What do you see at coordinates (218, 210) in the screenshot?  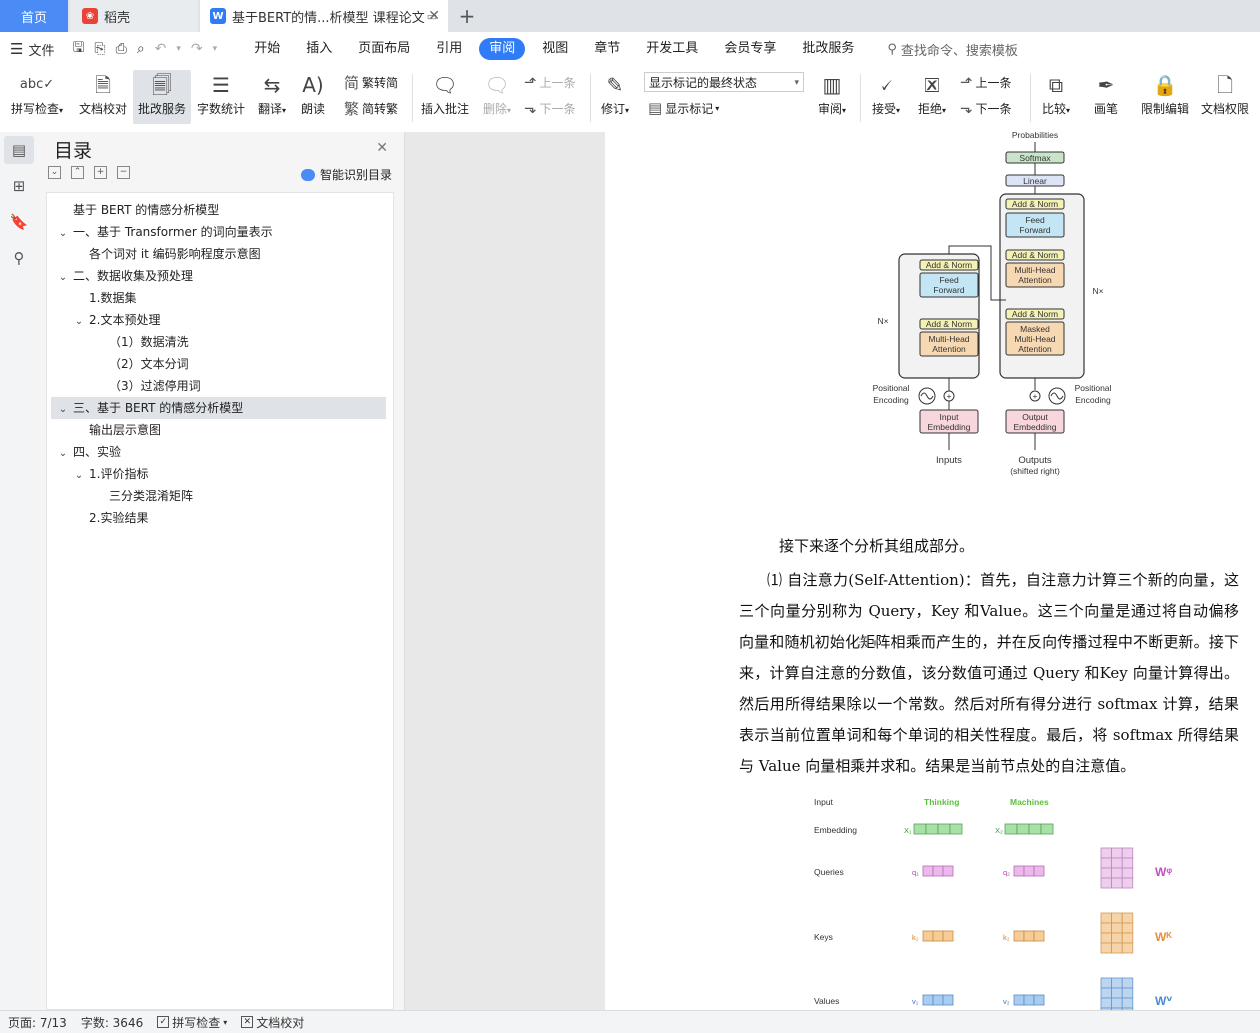 I see `toc-item: 基于 BERT 的情感分析模型` at bounding box center [218, 210].